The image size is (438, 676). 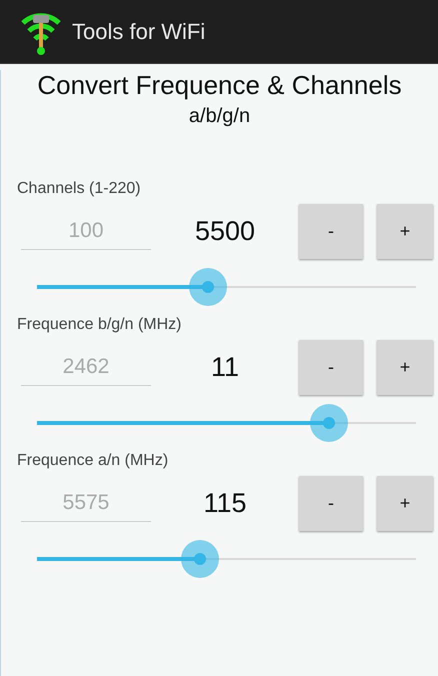 I want to click on page-subtitle: a/b/g/n, so click(x=220, y=116).